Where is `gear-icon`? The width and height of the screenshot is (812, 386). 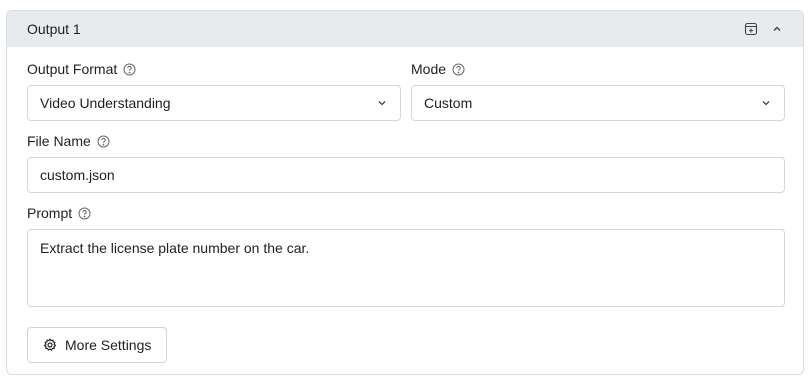 gear-icon is located at coordinates (50, 345).